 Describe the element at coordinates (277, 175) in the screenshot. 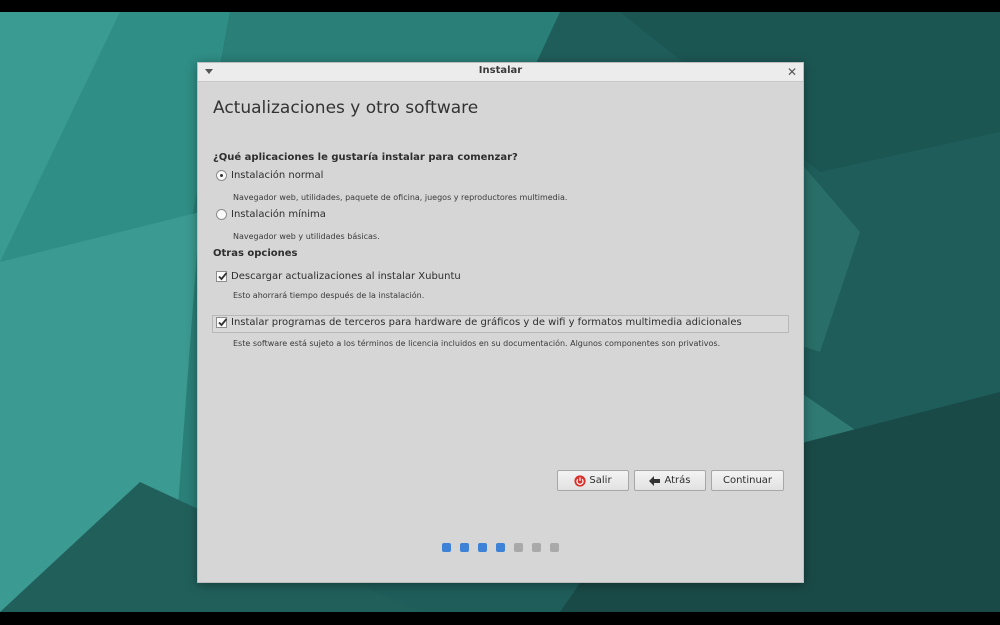

I see `radio-normal-label: Instalación normal` at that location.